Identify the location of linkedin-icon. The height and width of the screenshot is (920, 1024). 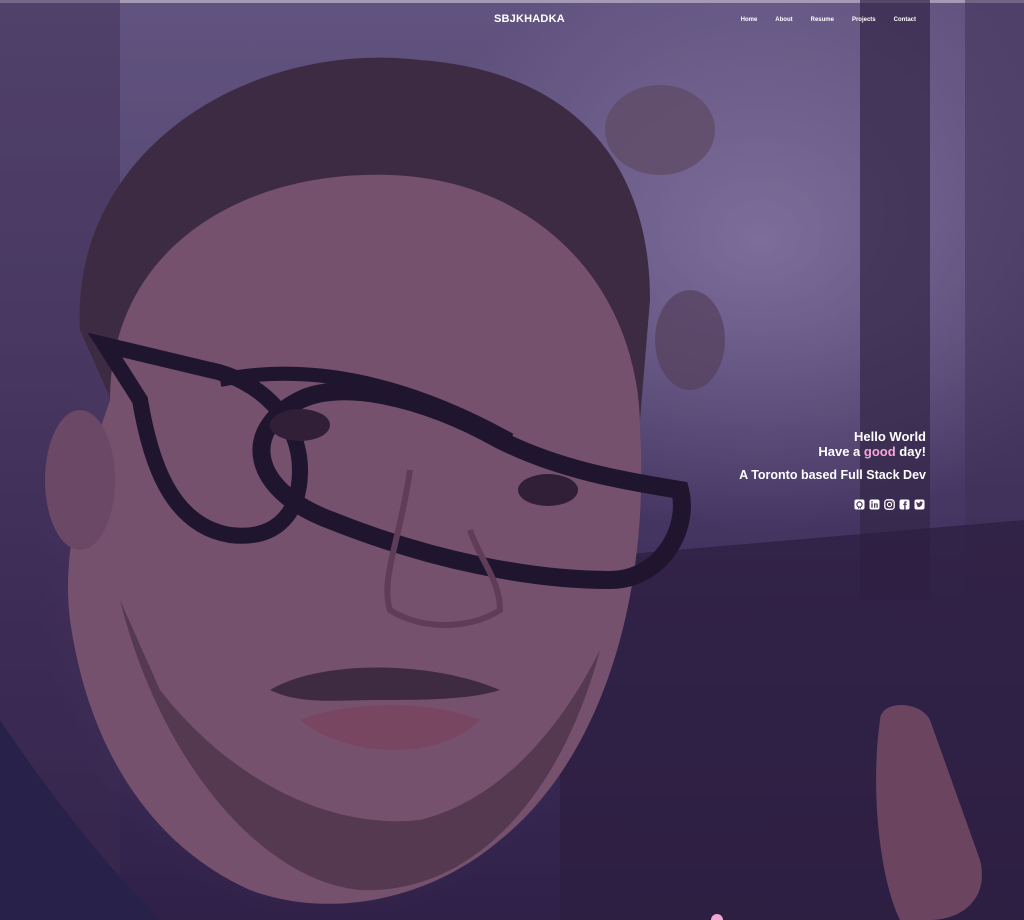
(874, 503).